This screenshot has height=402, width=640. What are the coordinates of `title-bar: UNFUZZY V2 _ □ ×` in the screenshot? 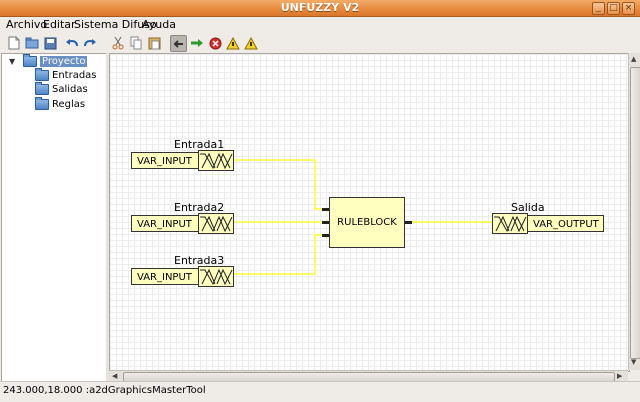 It's located at (320, 8).